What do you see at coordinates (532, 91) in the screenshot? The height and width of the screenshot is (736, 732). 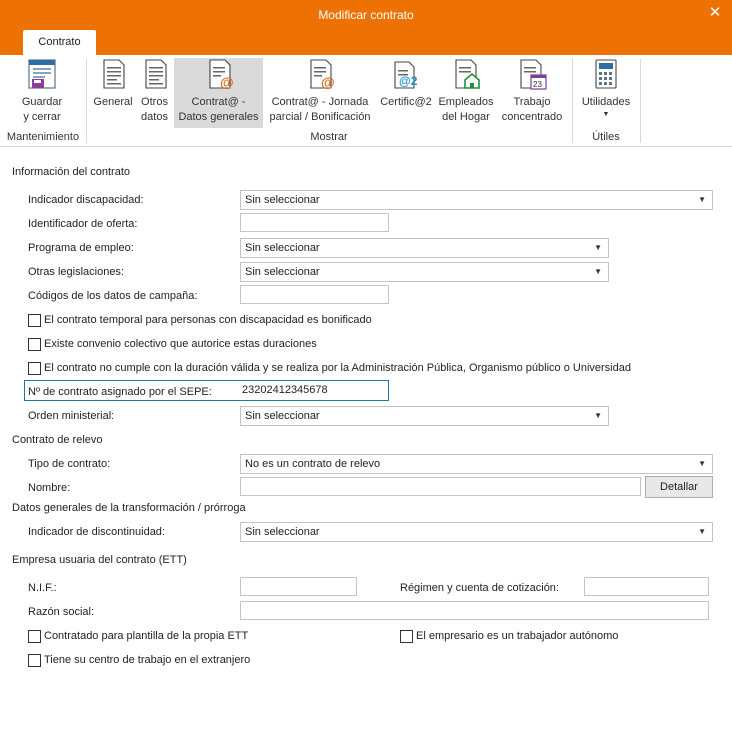 I see `trabajo-concentrado-button: 23 Trabajo concentrado` at bounding box center [532, 91].